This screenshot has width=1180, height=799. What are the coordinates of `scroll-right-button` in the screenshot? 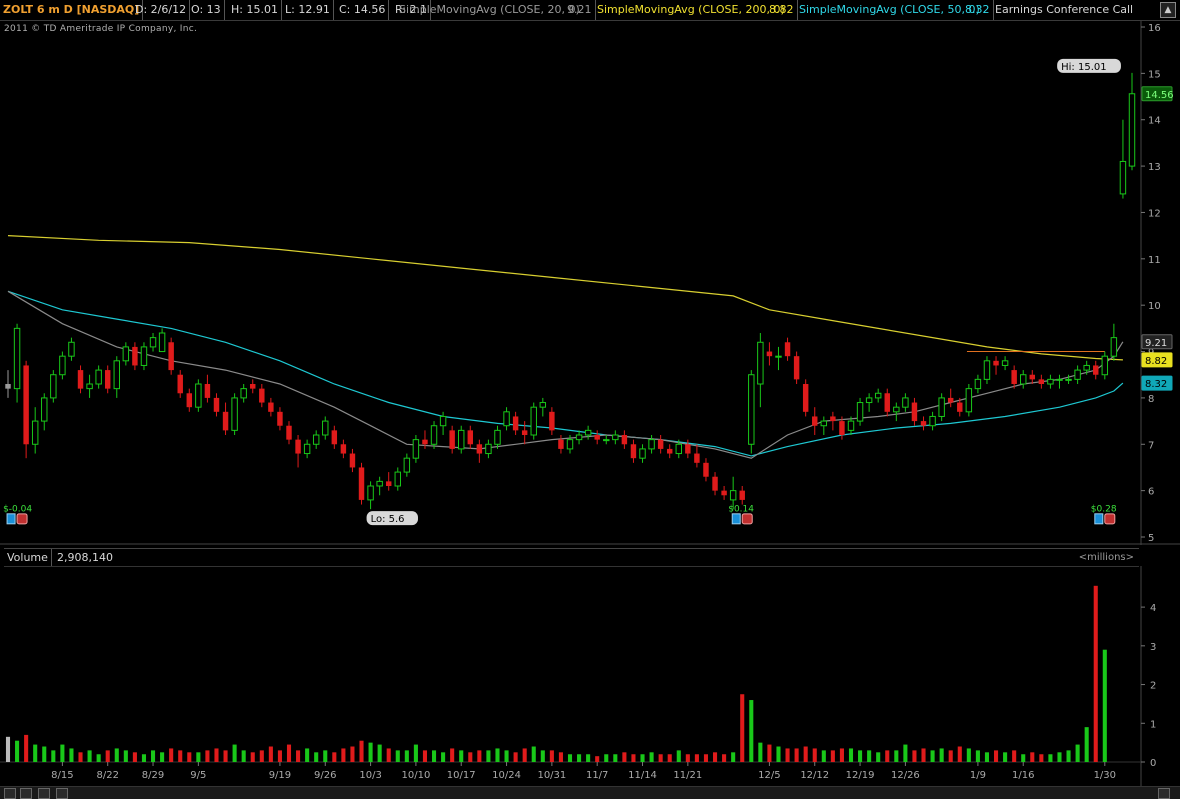 It's located at (62, 793).